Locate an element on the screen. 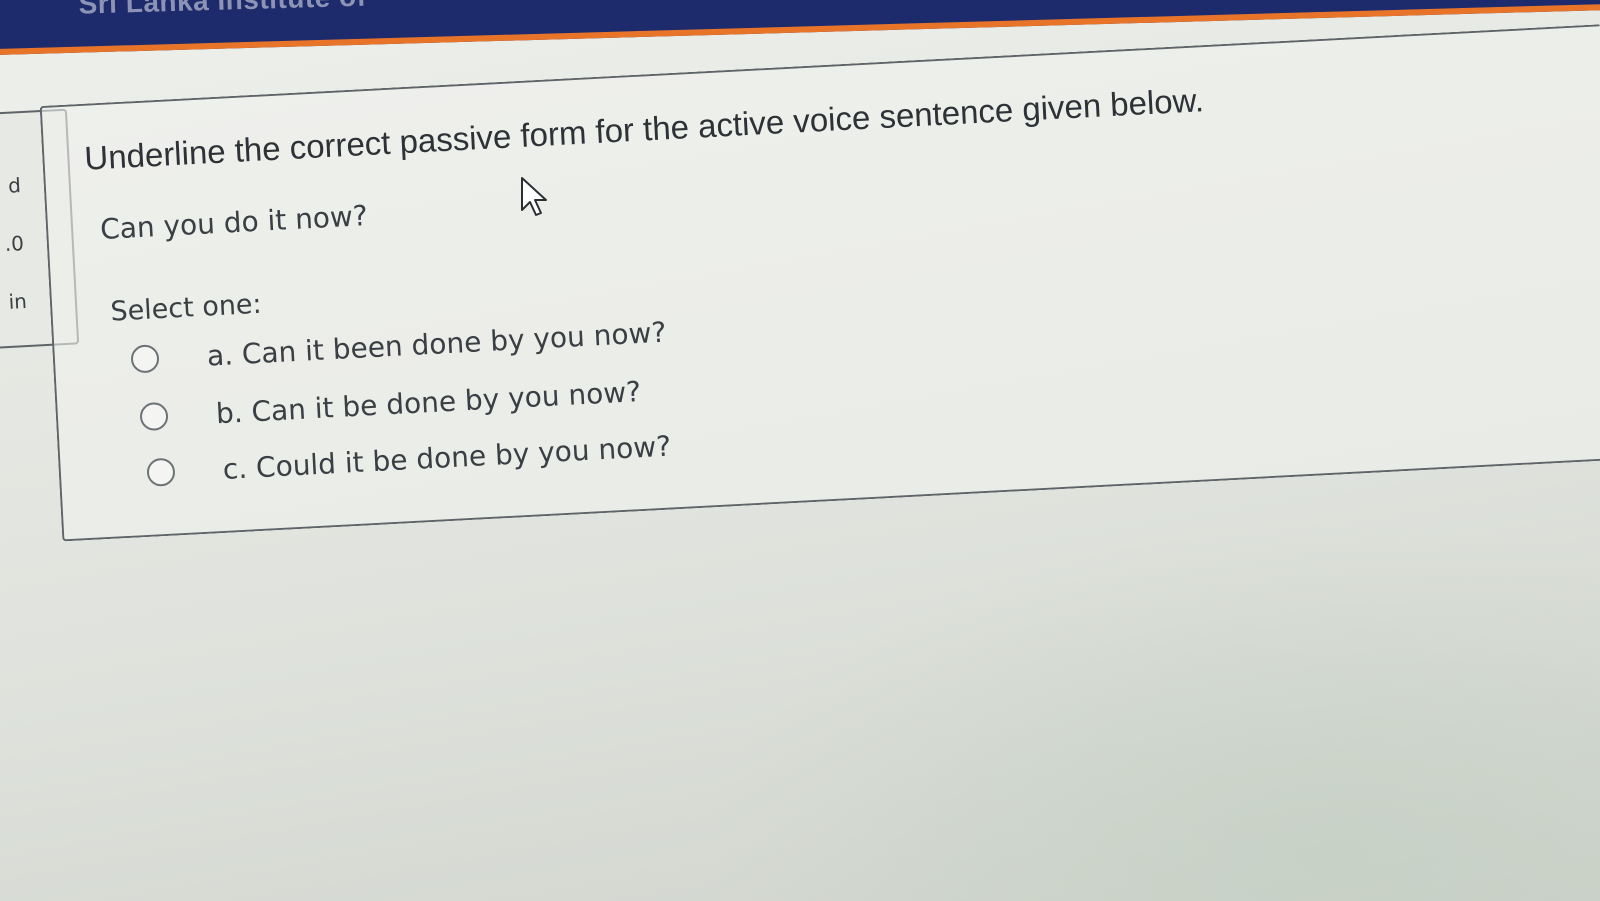 This screenshot has height=901, width=1600. select-one-label: Select one: is located at coordinates (186, 308).